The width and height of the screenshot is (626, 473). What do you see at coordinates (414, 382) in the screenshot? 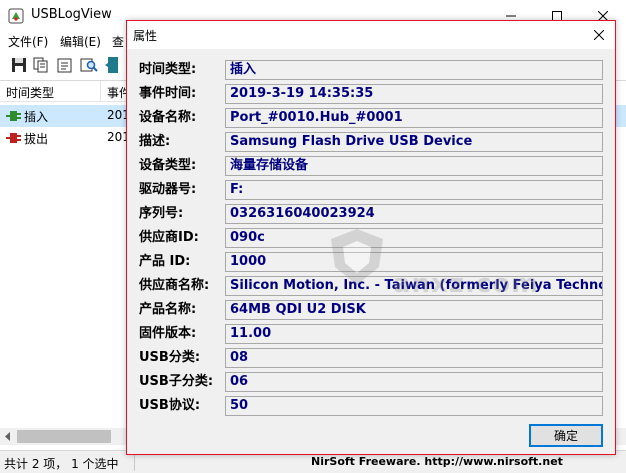
I see `property-value-field: 06` at bounding box center [414, 382].